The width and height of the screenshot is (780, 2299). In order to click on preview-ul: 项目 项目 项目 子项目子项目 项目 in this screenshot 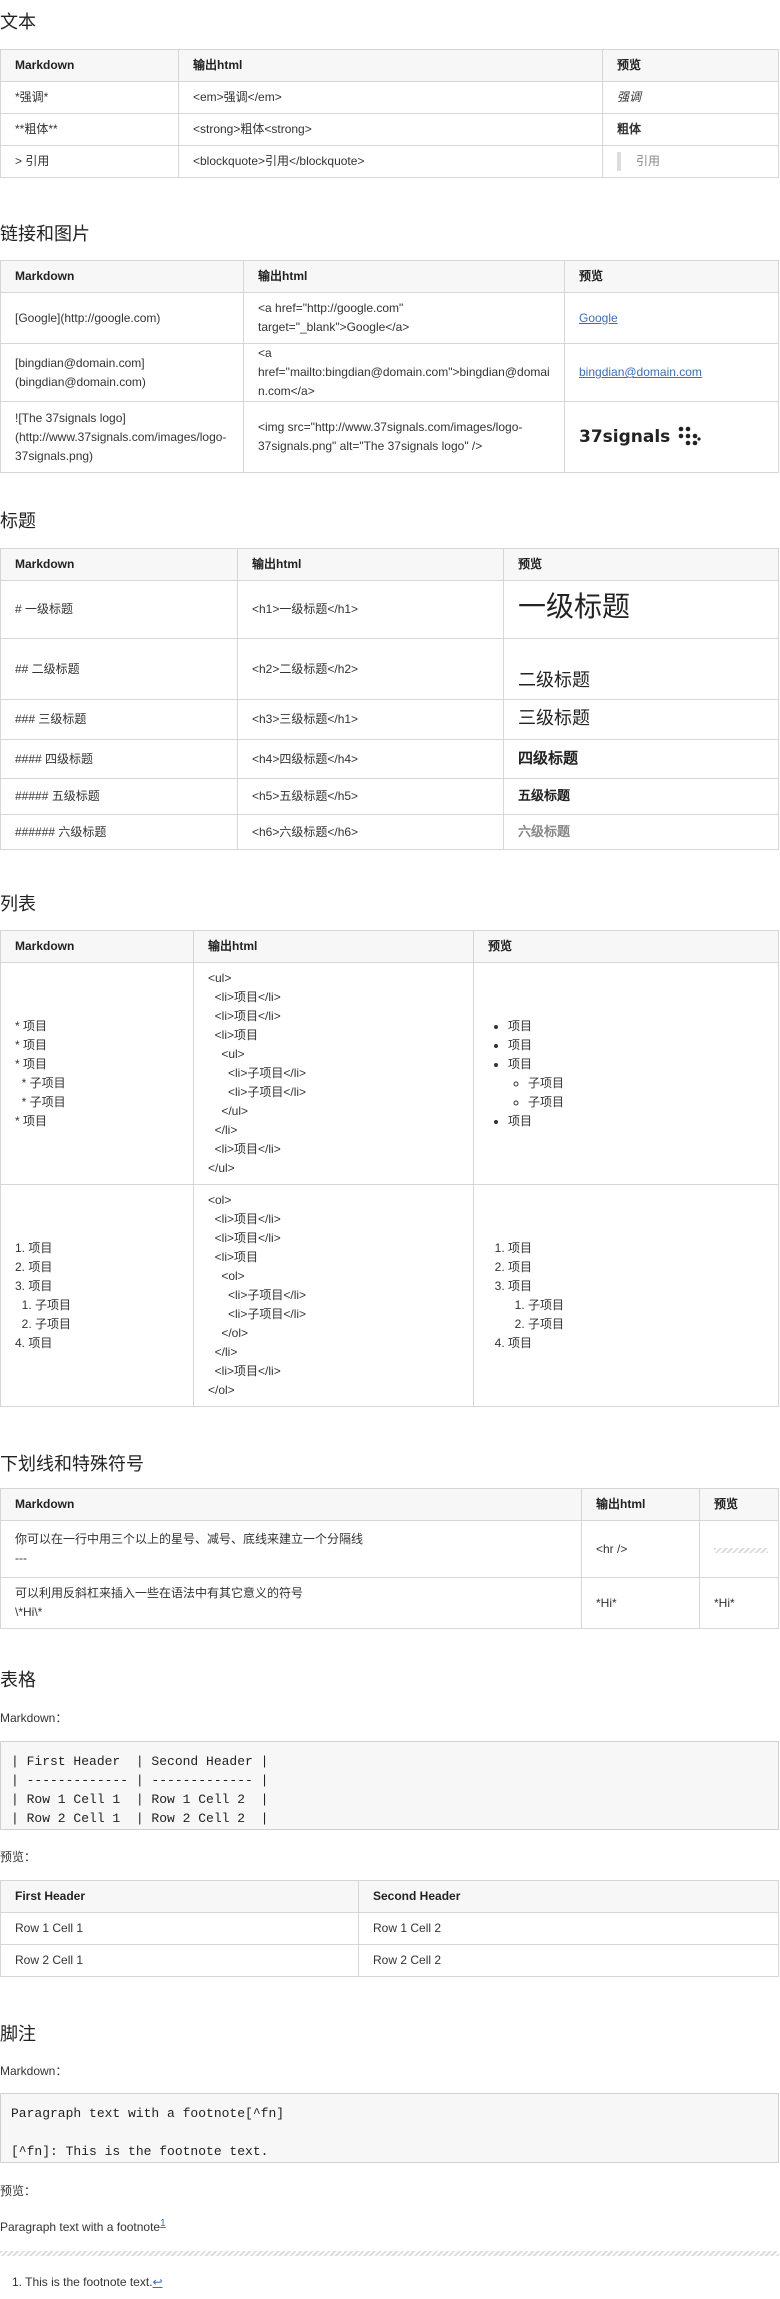, I will do `click(626, 1074)`.